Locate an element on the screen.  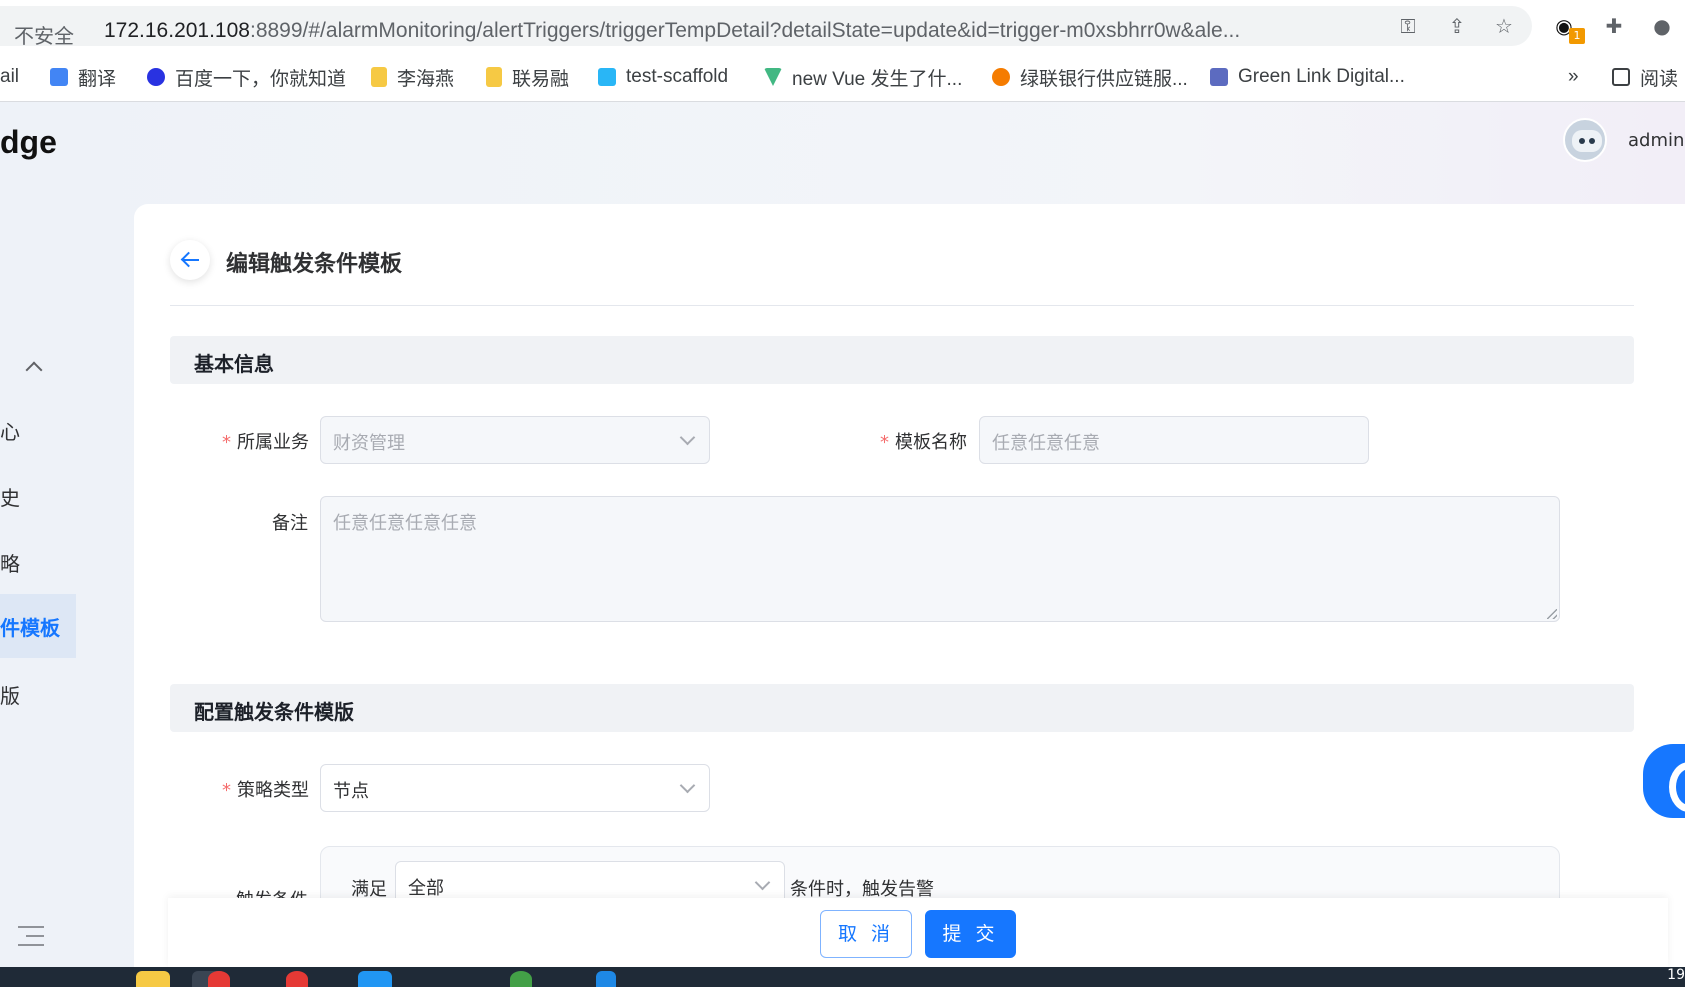
sidebar-item: 版 is located at coordinates (10, 694).